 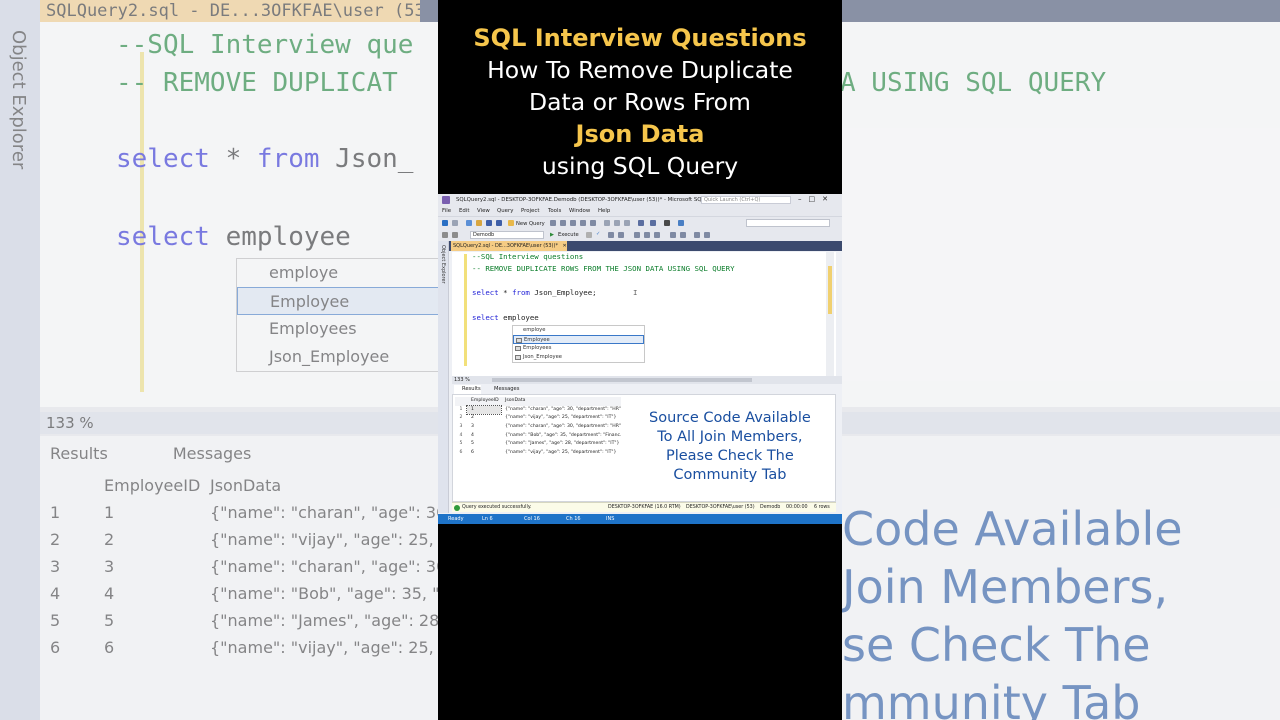 I want to click on undo-icon, so click(x=641, y=223).